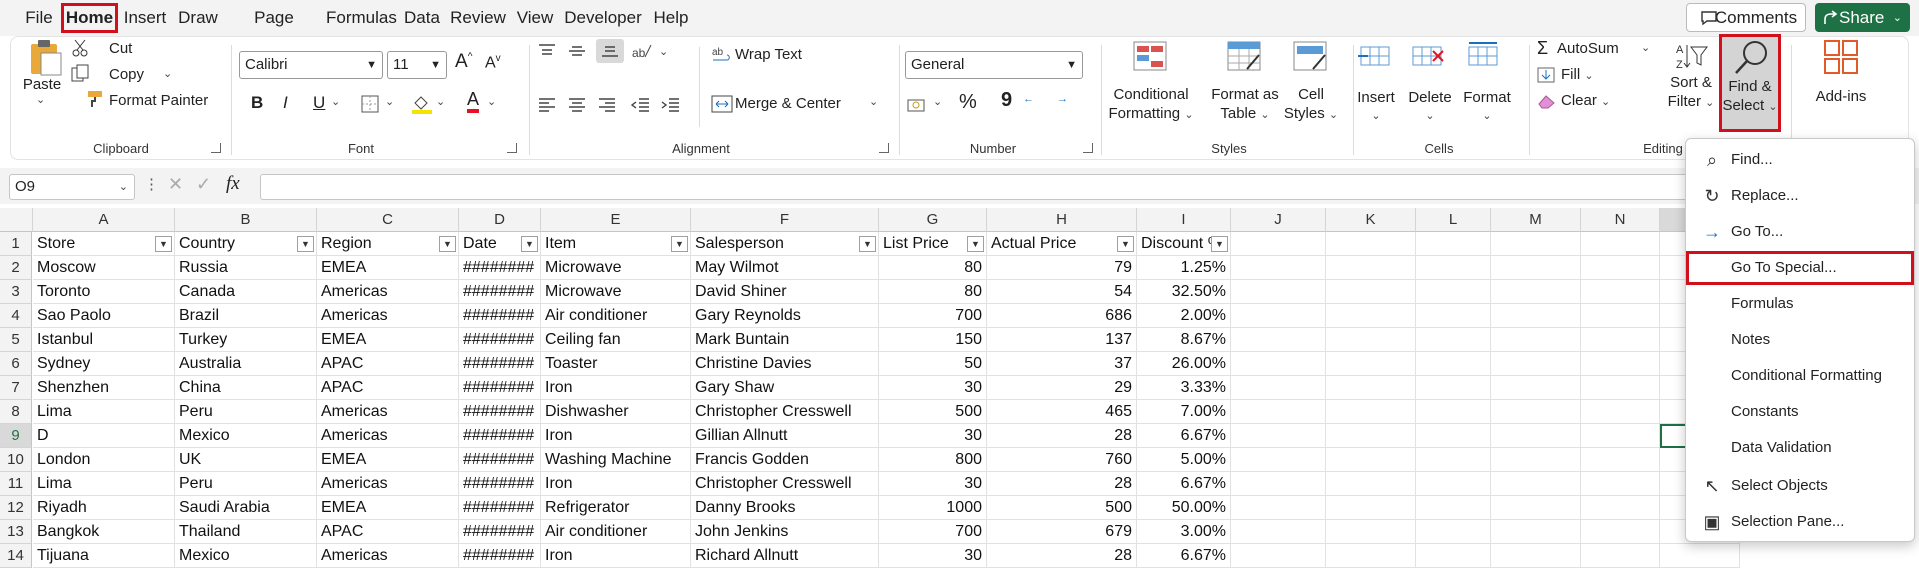 This screenshot has width=1919, height=570. Describe the element at coordinates (1620, 220) in the screenshot. I see `column-header-n: N` at that location.